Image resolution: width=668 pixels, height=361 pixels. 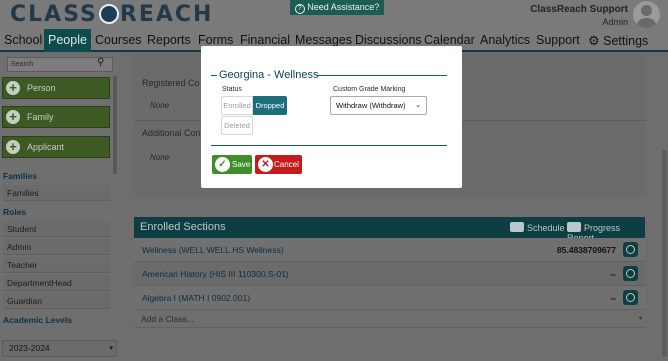 What do you see at coordinates (389, 319) in the screenshot?
I see `add-class-select: Add a Class... ▾` at bounding box center [389, 319].